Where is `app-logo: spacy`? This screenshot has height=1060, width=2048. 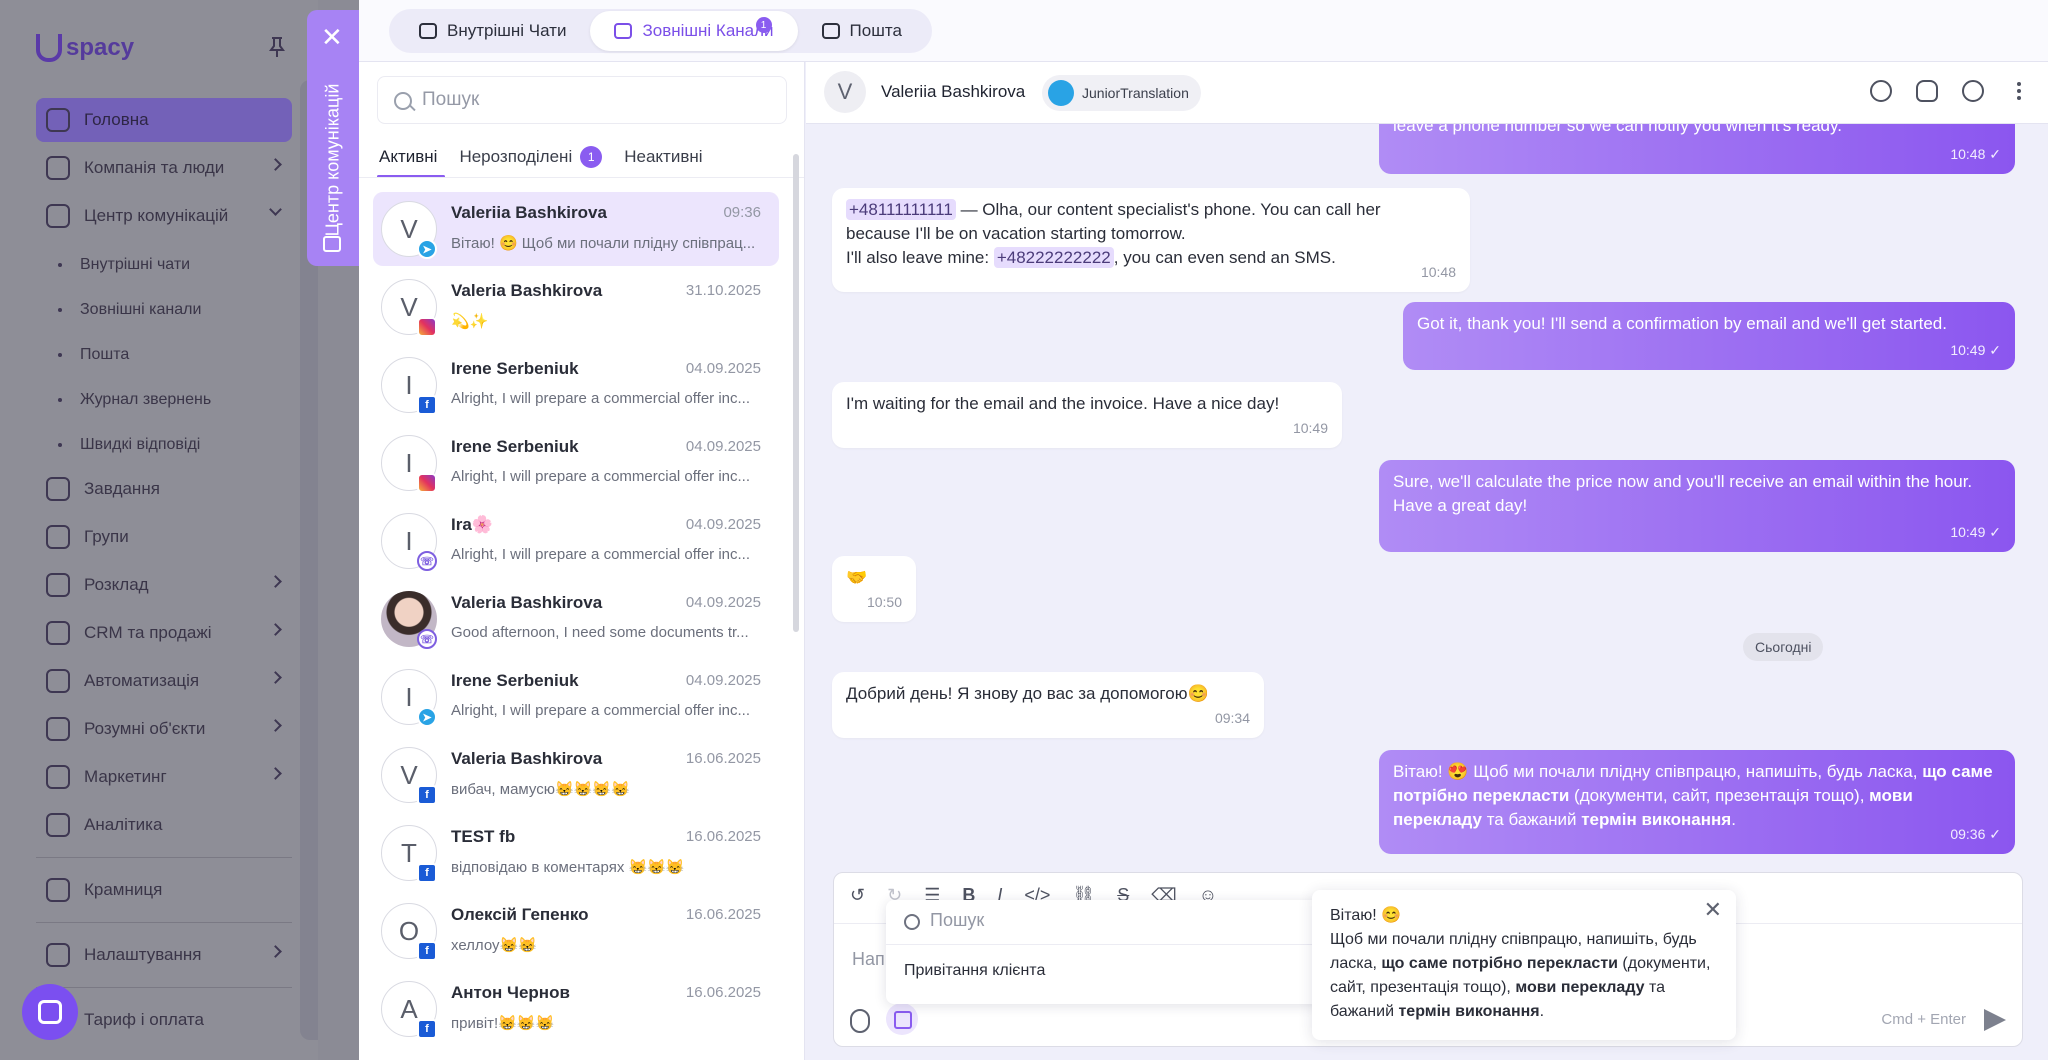 app-logo: spacy is located at coordinates (85, 48).